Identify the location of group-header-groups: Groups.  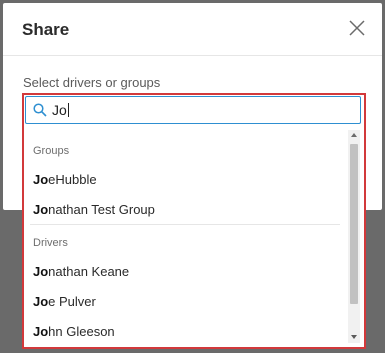
(51, 151).